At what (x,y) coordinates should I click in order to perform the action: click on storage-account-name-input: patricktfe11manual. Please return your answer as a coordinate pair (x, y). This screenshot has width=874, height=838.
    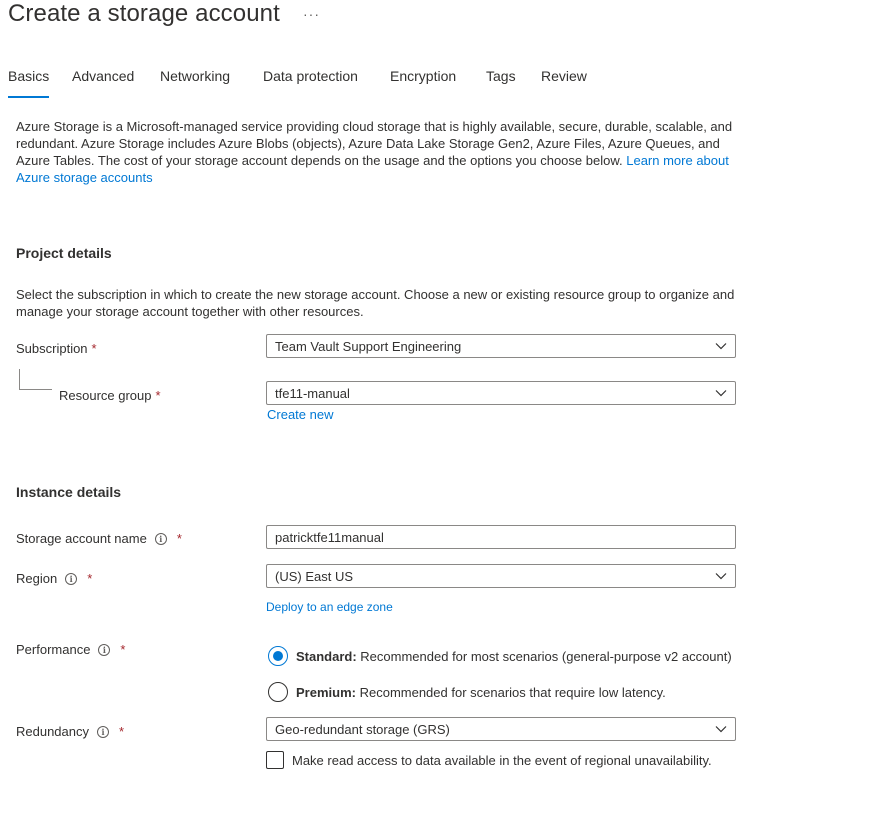
    Looking at the image, I should click on (501, 537).